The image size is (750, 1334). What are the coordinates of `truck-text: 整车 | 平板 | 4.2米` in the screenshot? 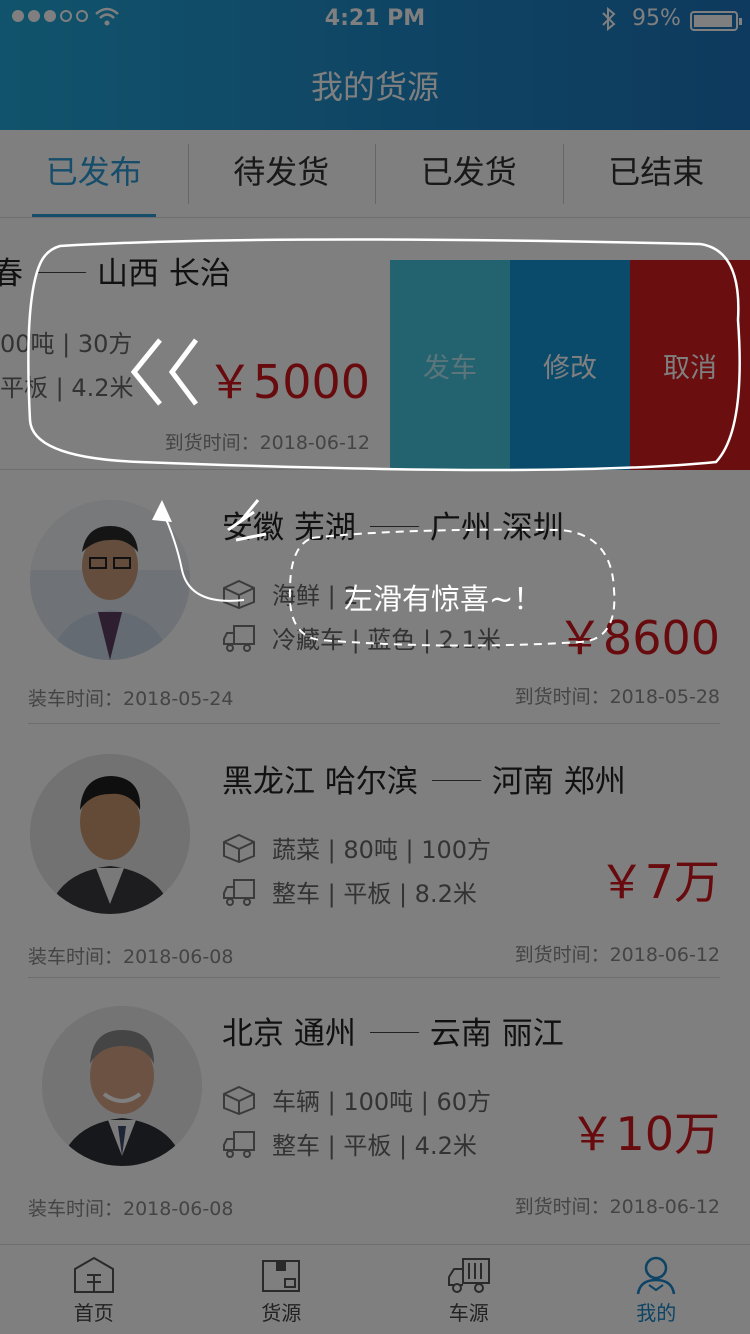 It's located at (374, 1146).